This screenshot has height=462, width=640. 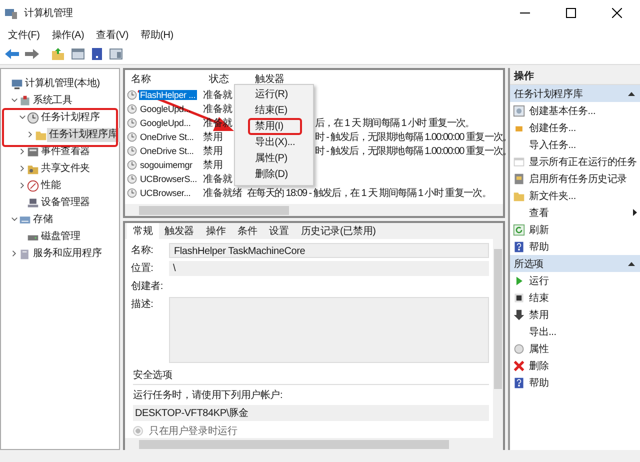 What do you see at coordinates (519, 366) in the screenshot?
I see `delete-icon` at bounding box center [519, 366].